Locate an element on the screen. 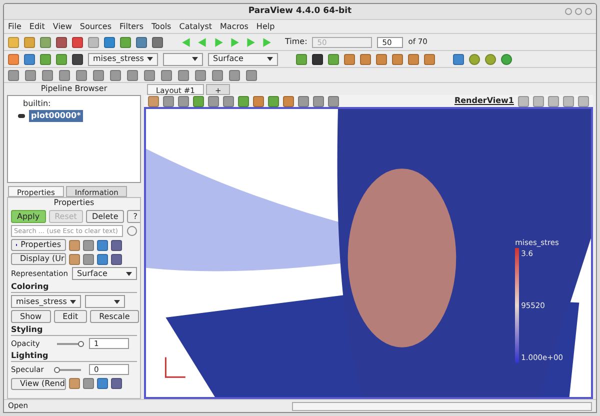 The width and height of the screenshot is (600, 416). component-dropdown is located at coordinates (183, 59).